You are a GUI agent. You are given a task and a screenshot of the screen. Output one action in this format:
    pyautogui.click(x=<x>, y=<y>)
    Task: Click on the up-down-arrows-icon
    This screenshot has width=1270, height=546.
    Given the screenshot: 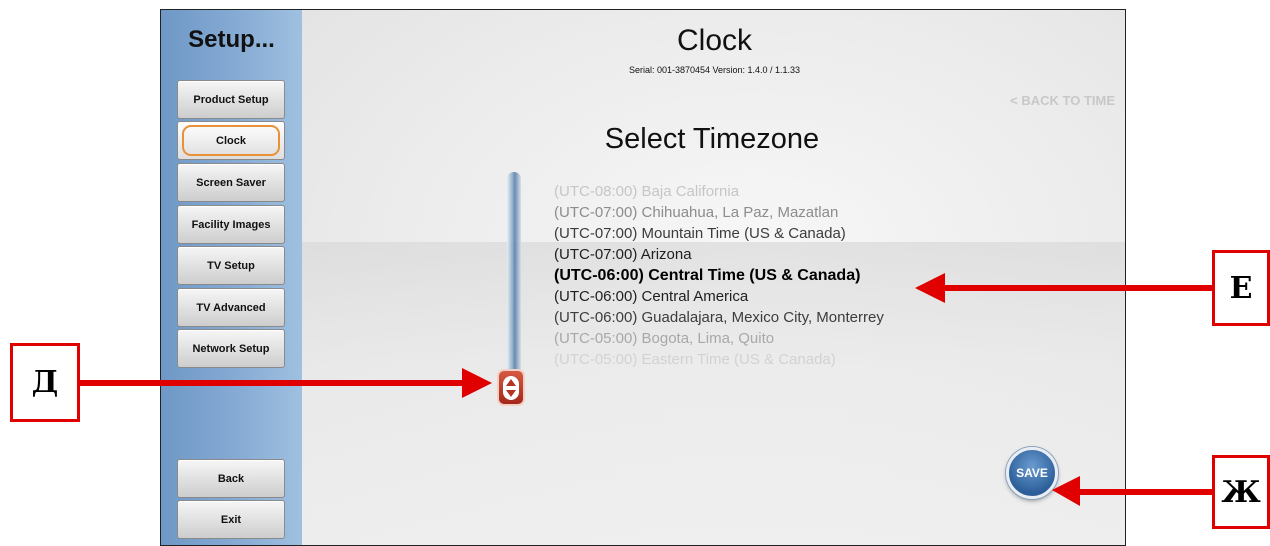 What is the action you would take?
    pyautogui.click(x=511, y=387)
    